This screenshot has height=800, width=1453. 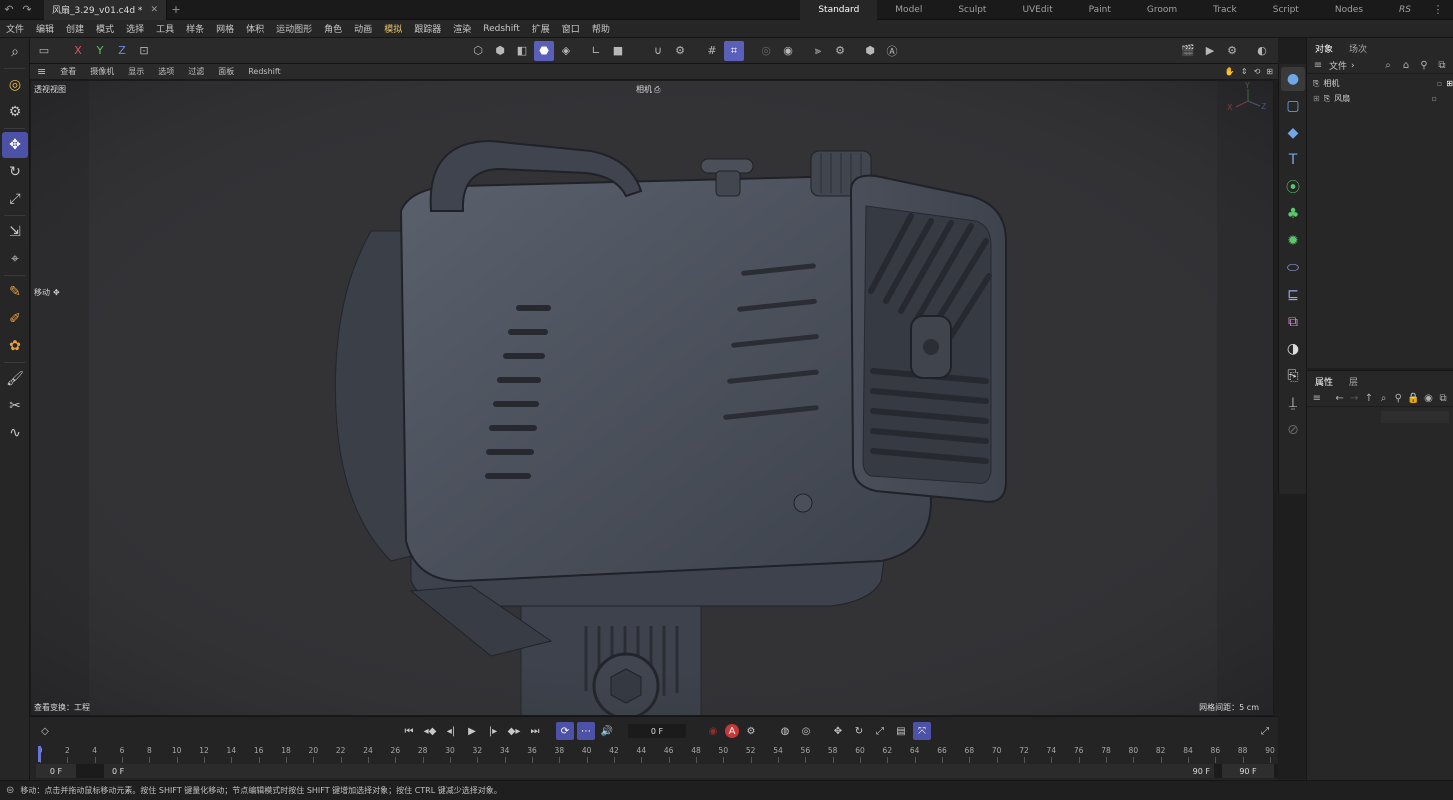 I want to click on document-tab: 风扇_3.29_v01.c4d * ✕, so click(x=105, y=10).